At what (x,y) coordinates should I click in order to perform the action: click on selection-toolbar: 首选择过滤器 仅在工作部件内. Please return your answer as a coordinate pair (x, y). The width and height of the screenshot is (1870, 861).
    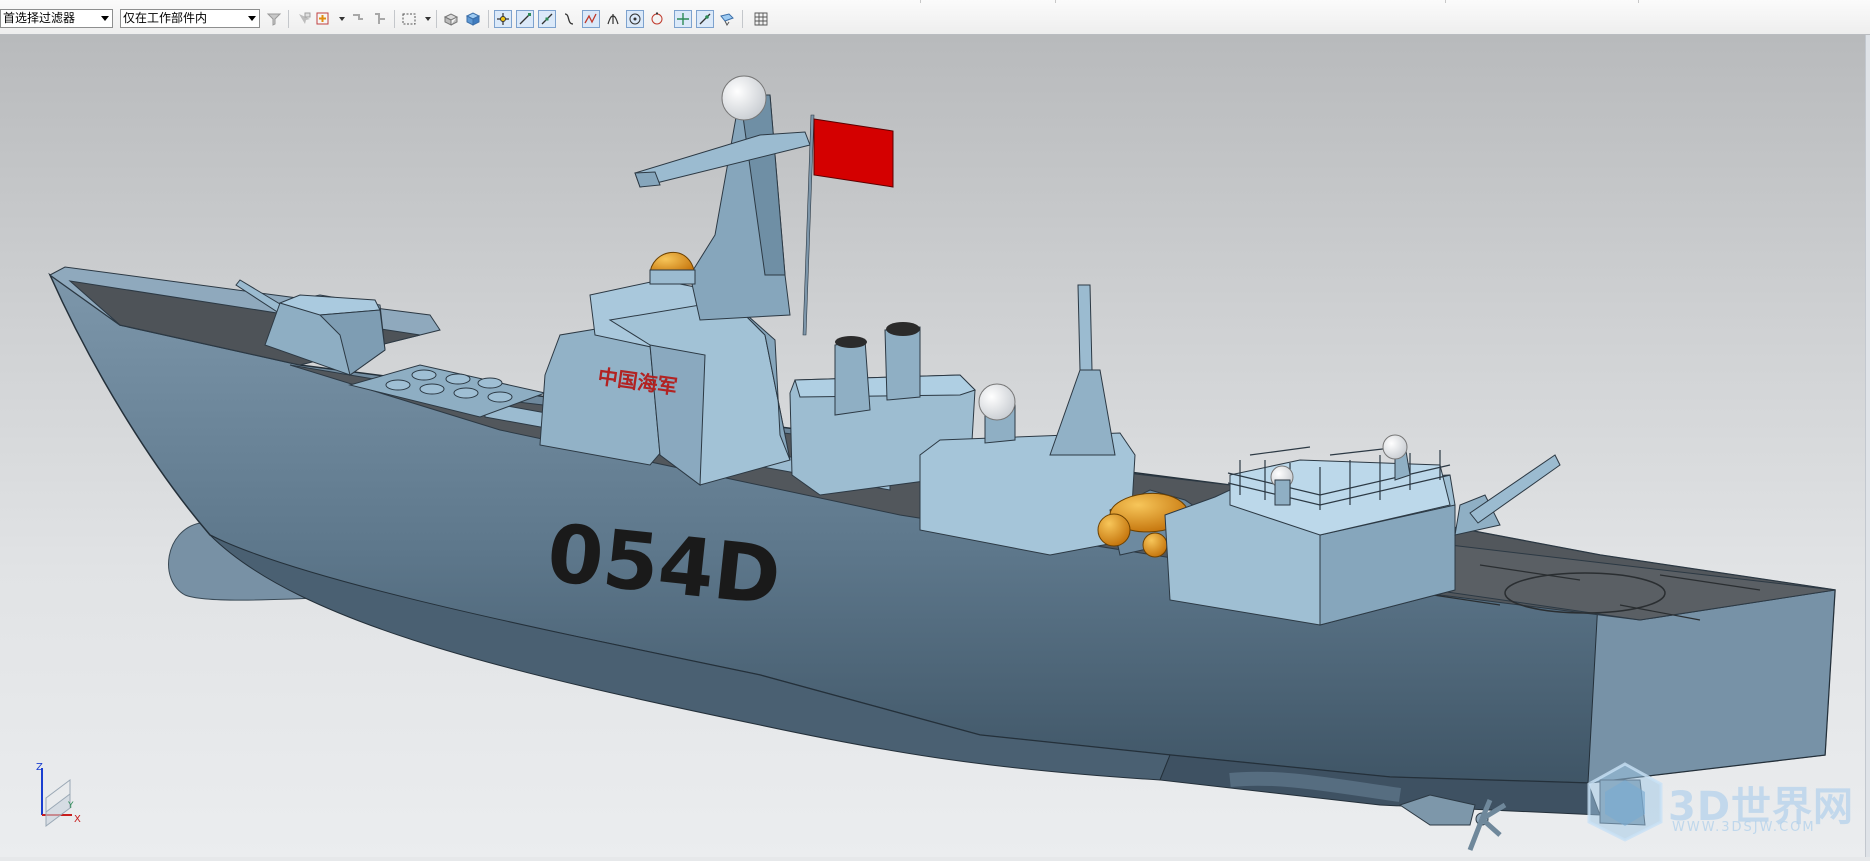
    Looking at the image, I should click on (935, 17).